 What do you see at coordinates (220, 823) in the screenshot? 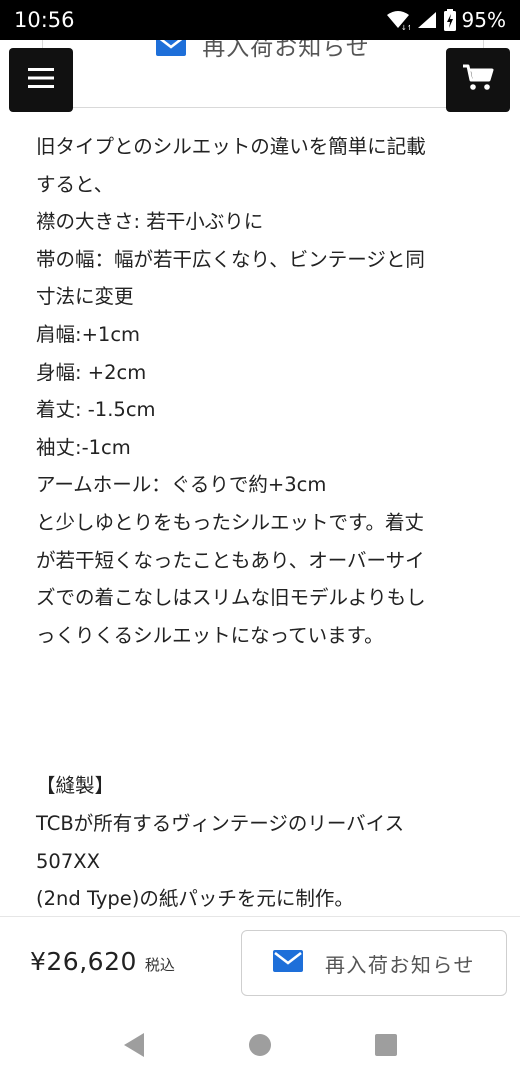
I see `sewing-line: TCBが所有するヴィンテージのリーバイス` at bounding box center [220, 823].